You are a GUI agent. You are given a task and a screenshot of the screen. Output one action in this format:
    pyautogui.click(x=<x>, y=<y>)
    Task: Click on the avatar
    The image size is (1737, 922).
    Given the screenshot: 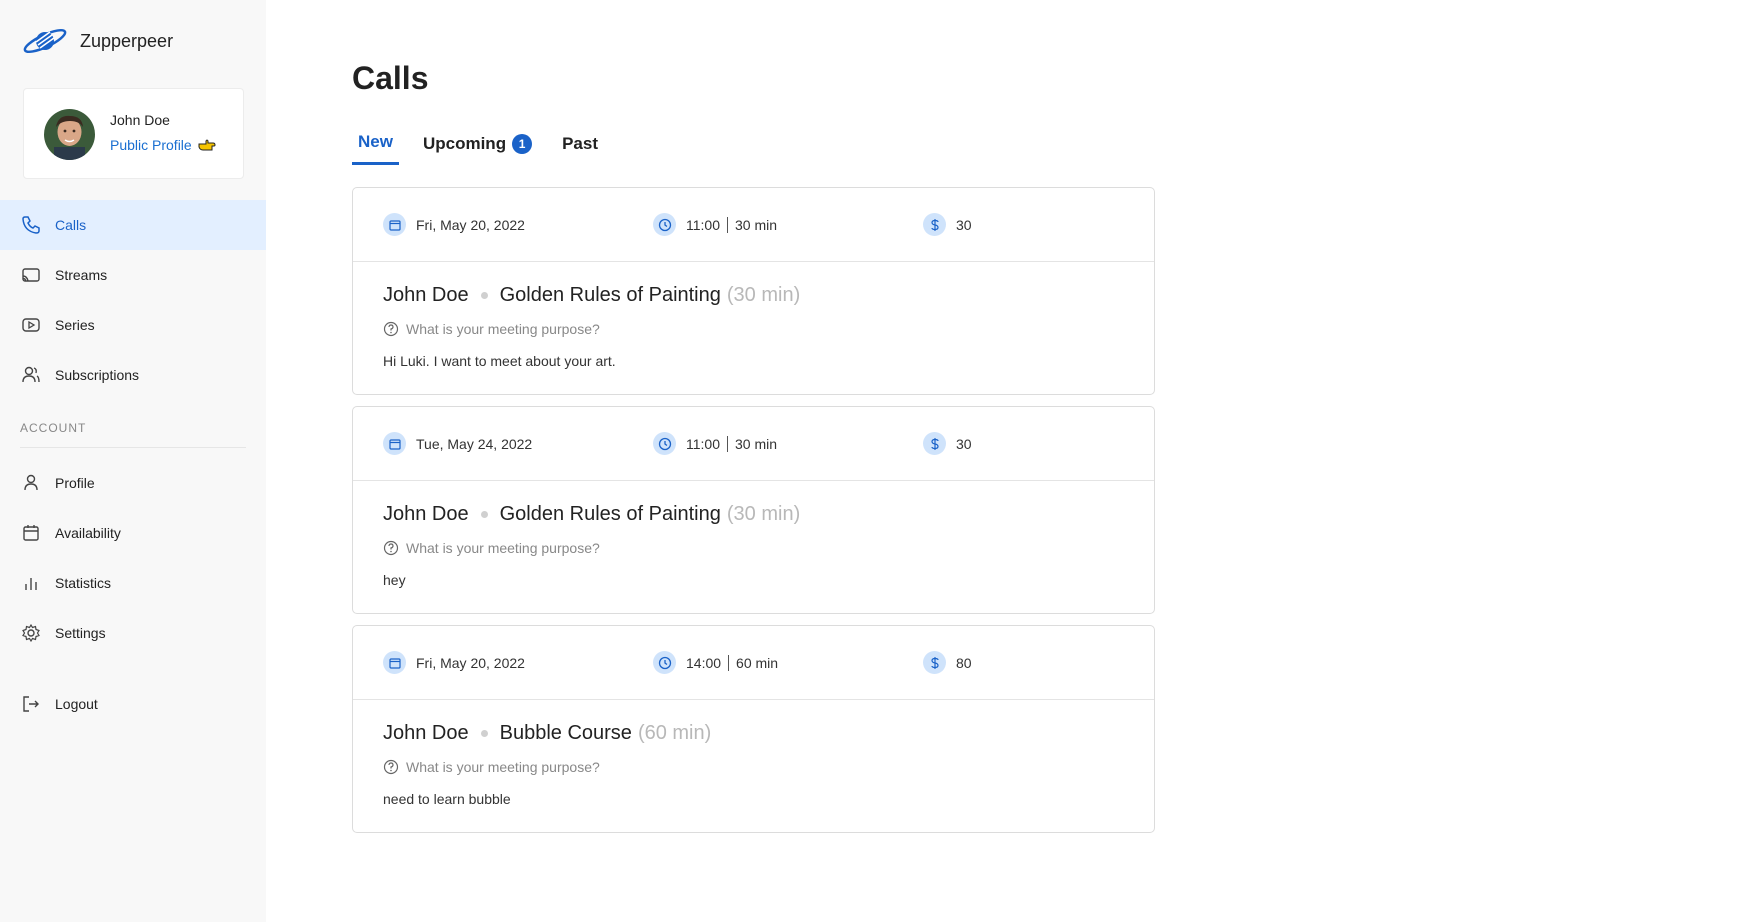 What is the action you would take?
    pyautogui.click(x=69, y=134)
    